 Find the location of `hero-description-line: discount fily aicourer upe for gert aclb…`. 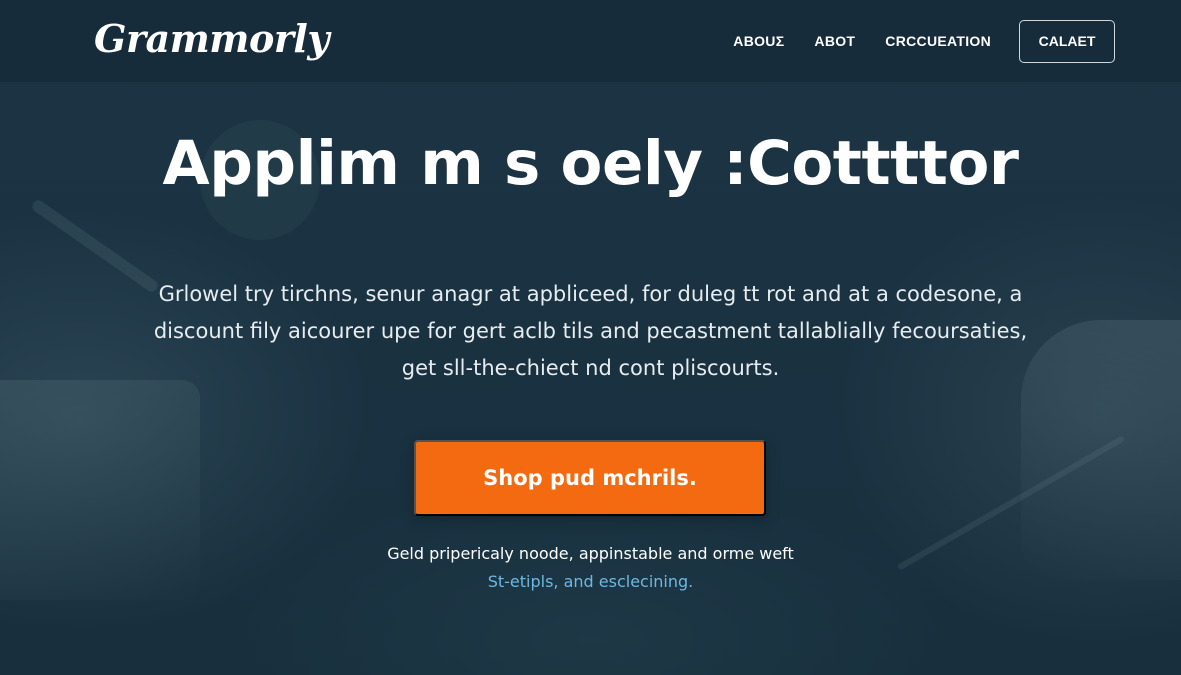

hero-description-line: discount fily aicourer upe for gert aclb… is located at coordinates (590, 331).